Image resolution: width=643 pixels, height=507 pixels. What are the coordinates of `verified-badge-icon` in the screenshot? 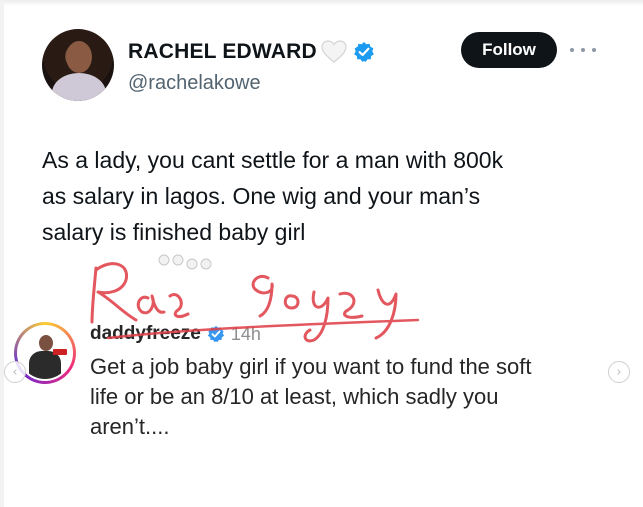 It's located at (364, 52).